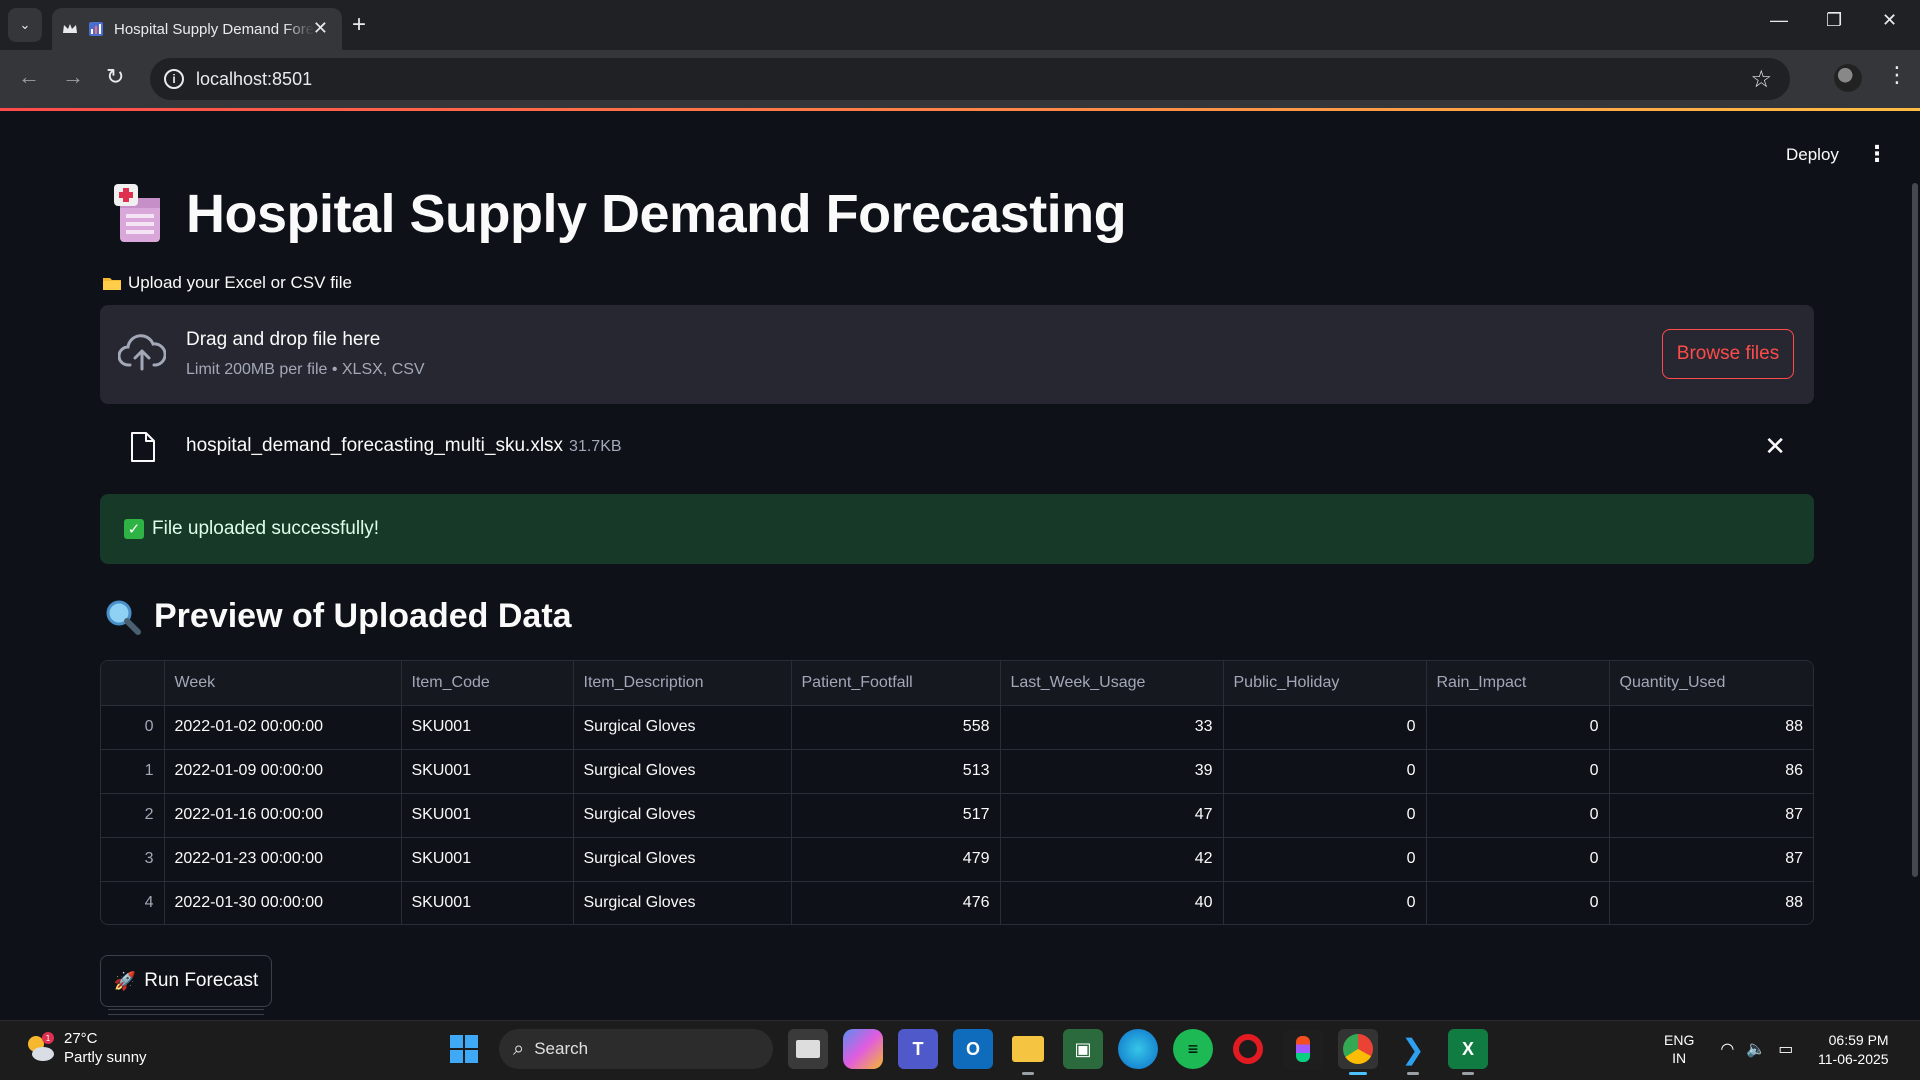  I want to click on remove-file-icon: ✕, so click(1775, 446).